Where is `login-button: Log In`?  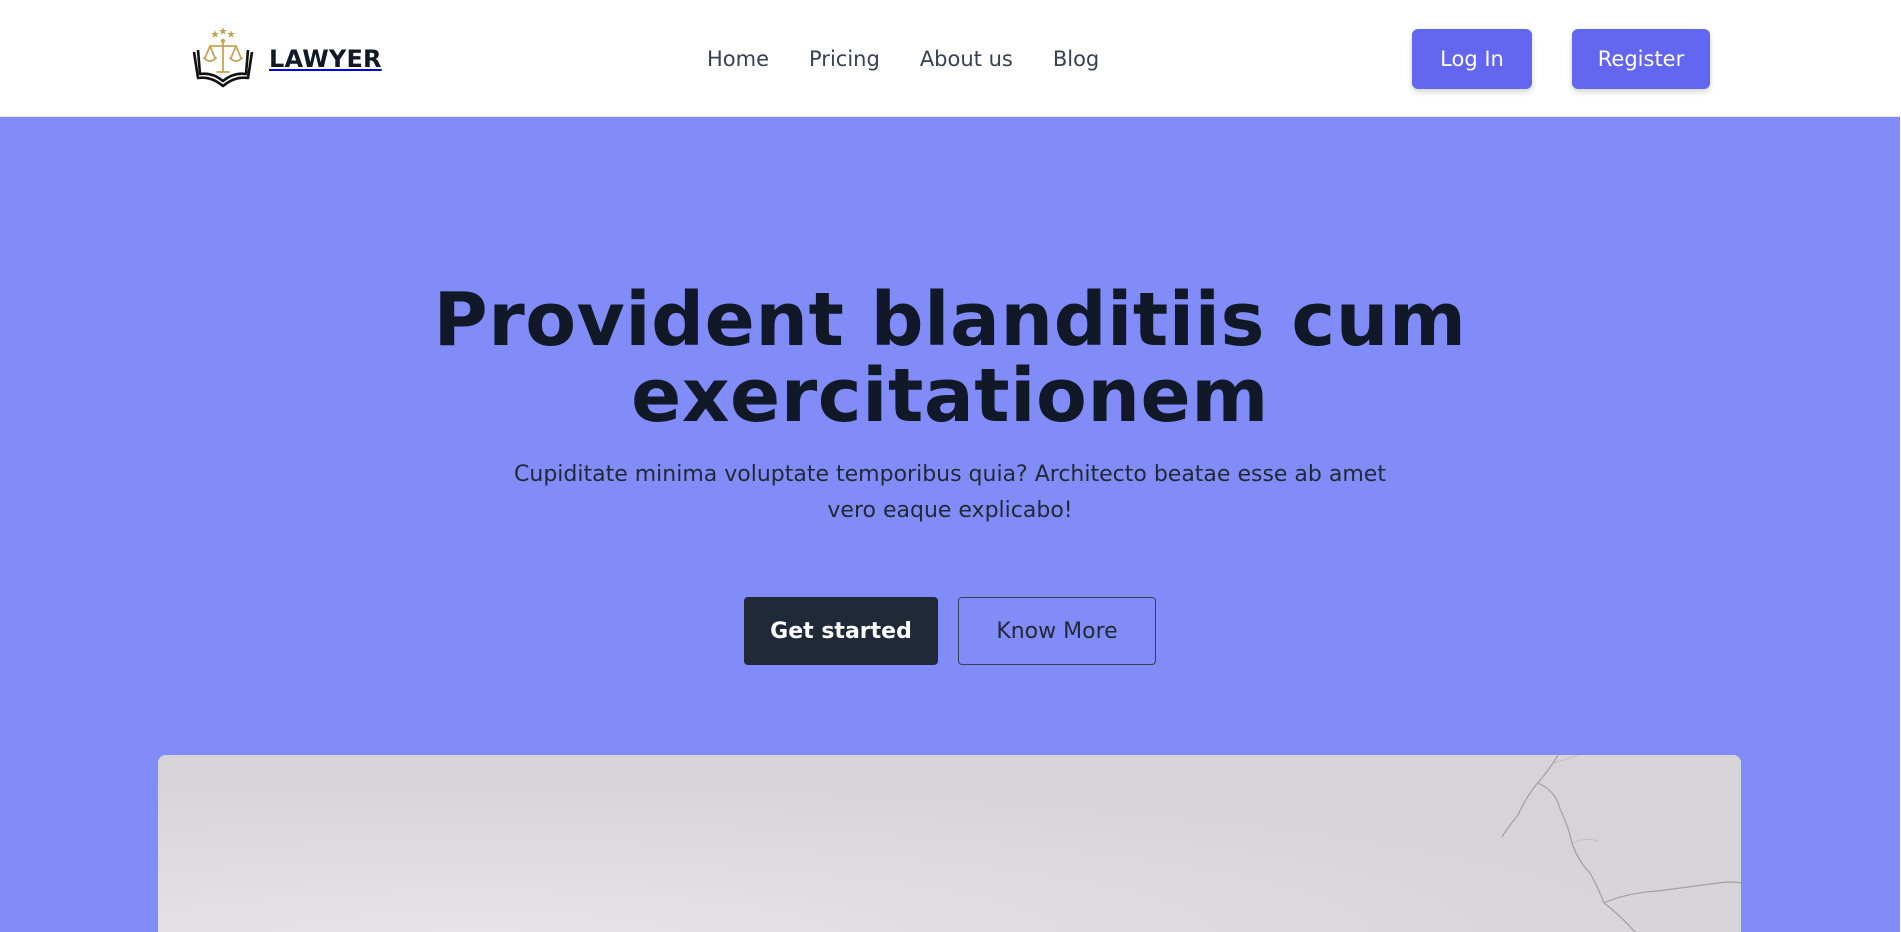
login-button: Log In is located at coordinates (1472, 59).